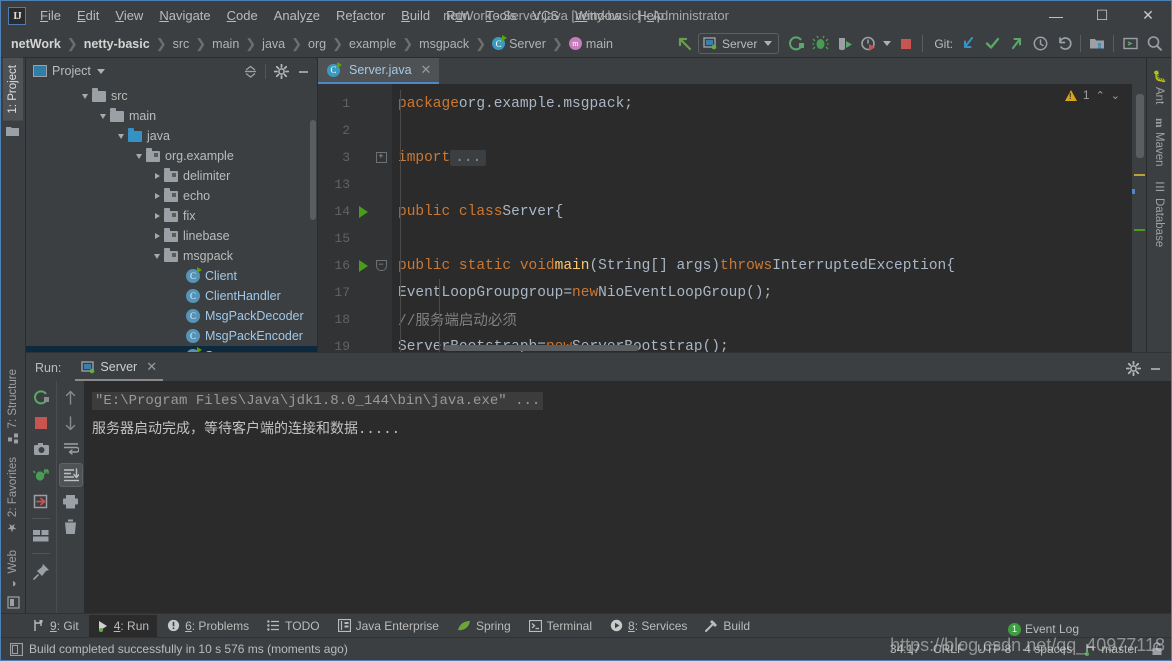 The height and width of the screenshot is (661, 1172). I want to click on scroll-to-end-icon, so click(70, 475).